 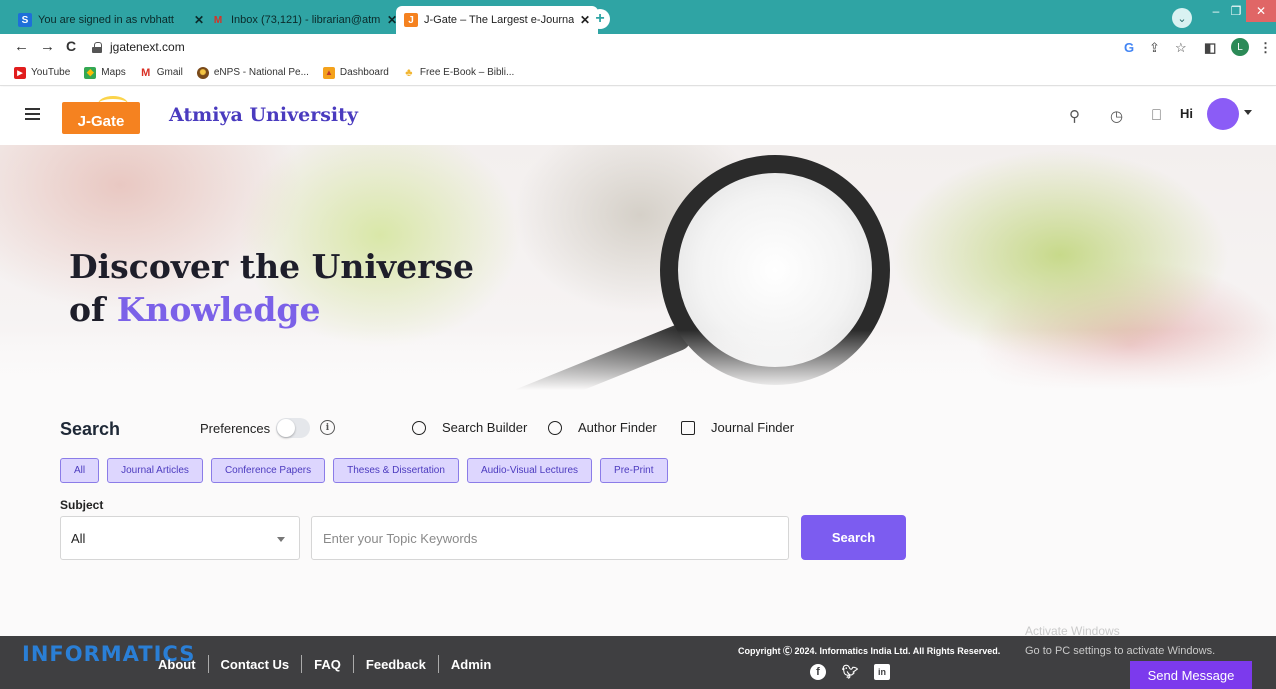 I want to click on browser-menu-icon: ⋮, so click(x=1265, y=48).